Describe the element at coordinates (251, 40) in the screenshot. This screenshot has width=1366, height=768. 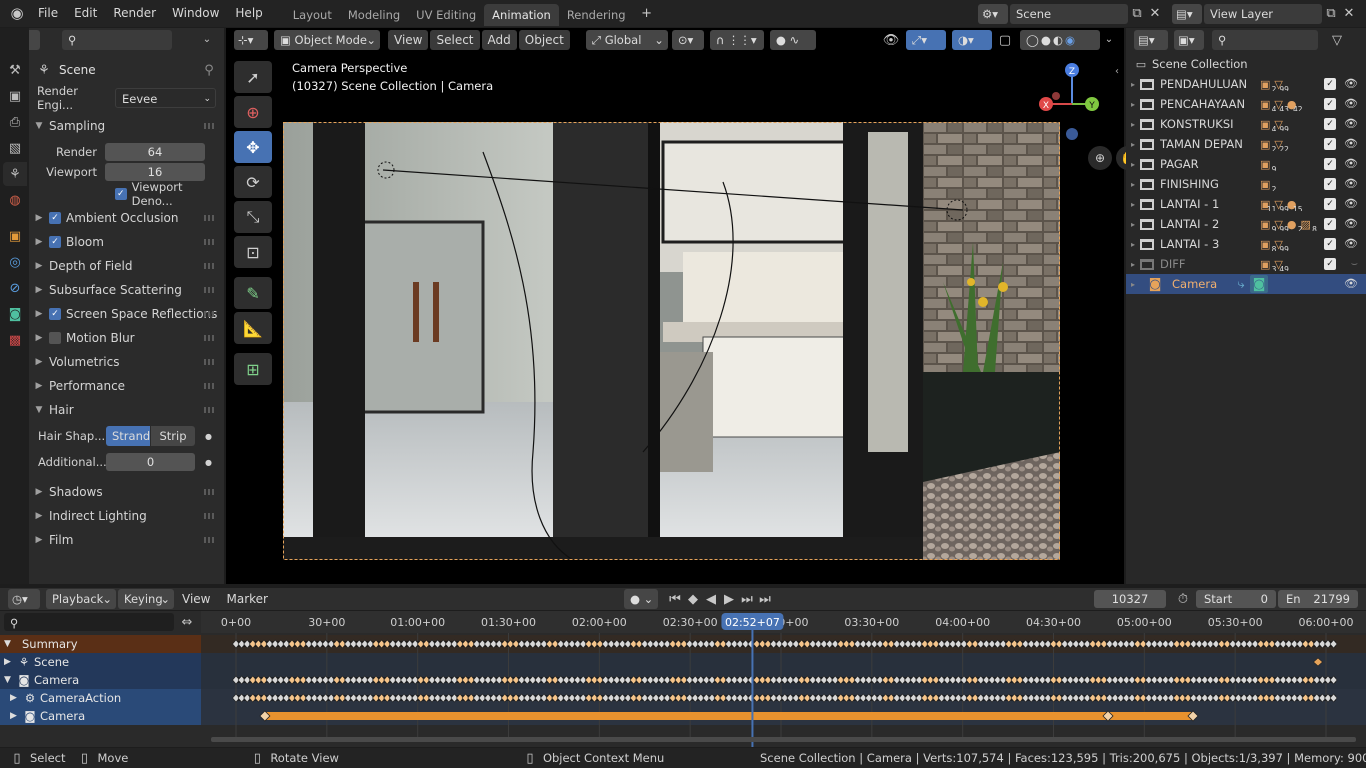
I see `editor-type-button: ⊹▾` at that location.